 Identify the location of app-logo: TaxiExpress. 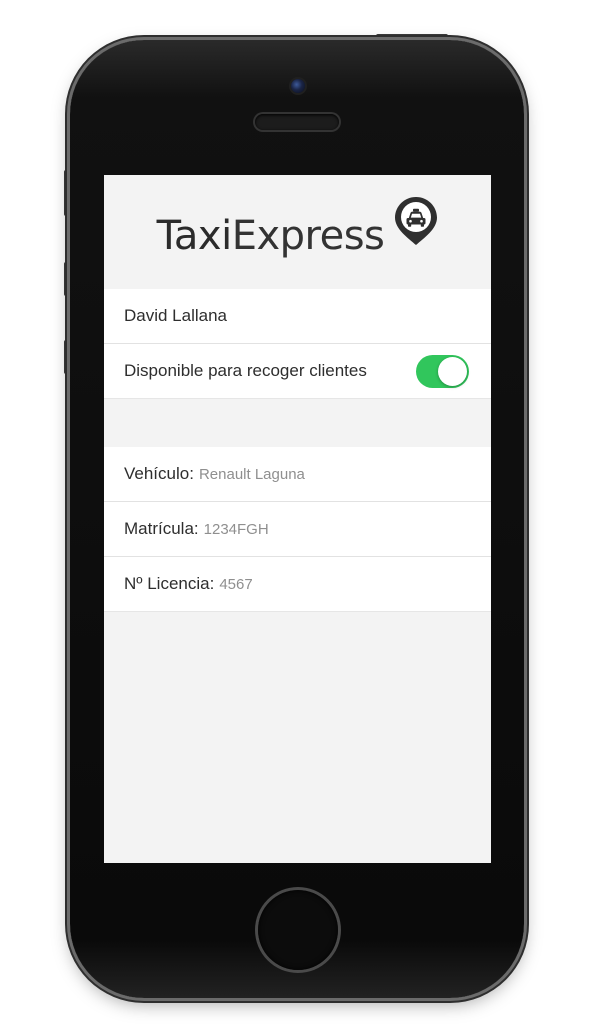
(271, 236).